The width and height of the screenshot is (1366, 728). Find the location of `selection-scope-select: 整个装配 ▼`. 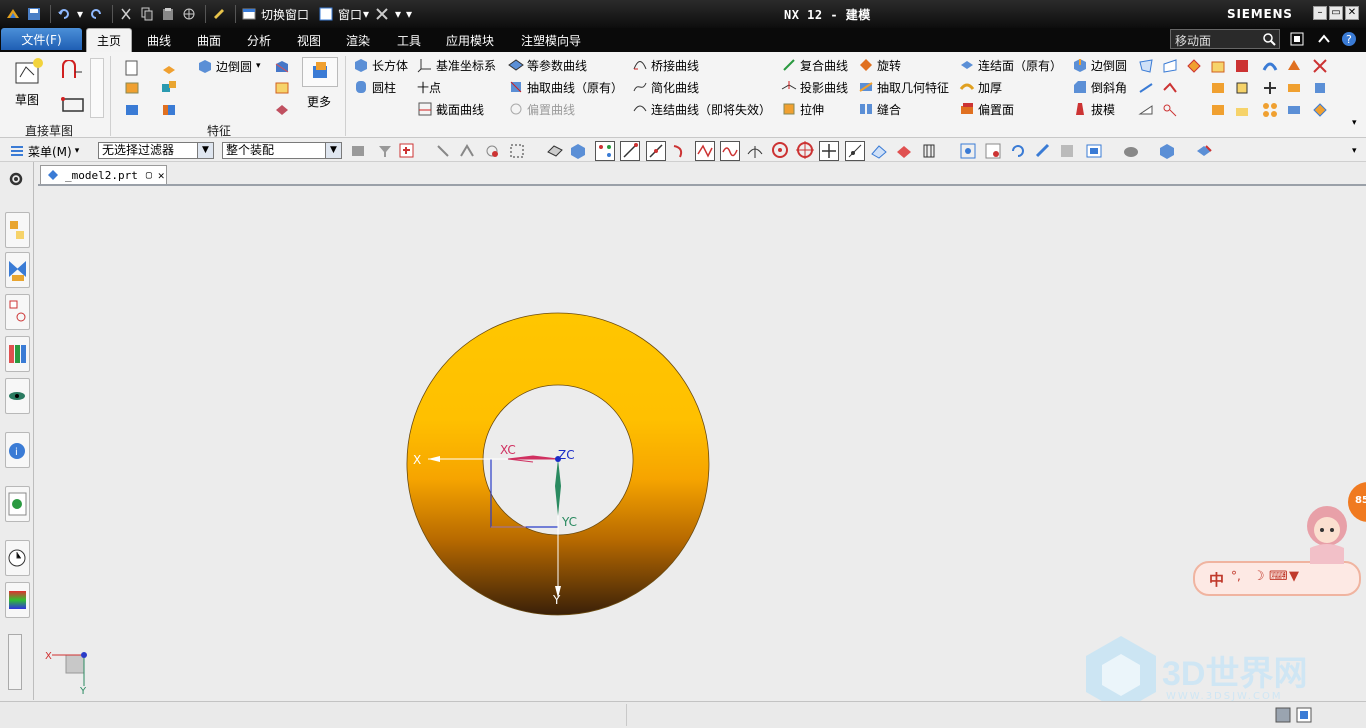

selection-scope-select: 整个装配 ▼ is located at coordinates (282, 150).